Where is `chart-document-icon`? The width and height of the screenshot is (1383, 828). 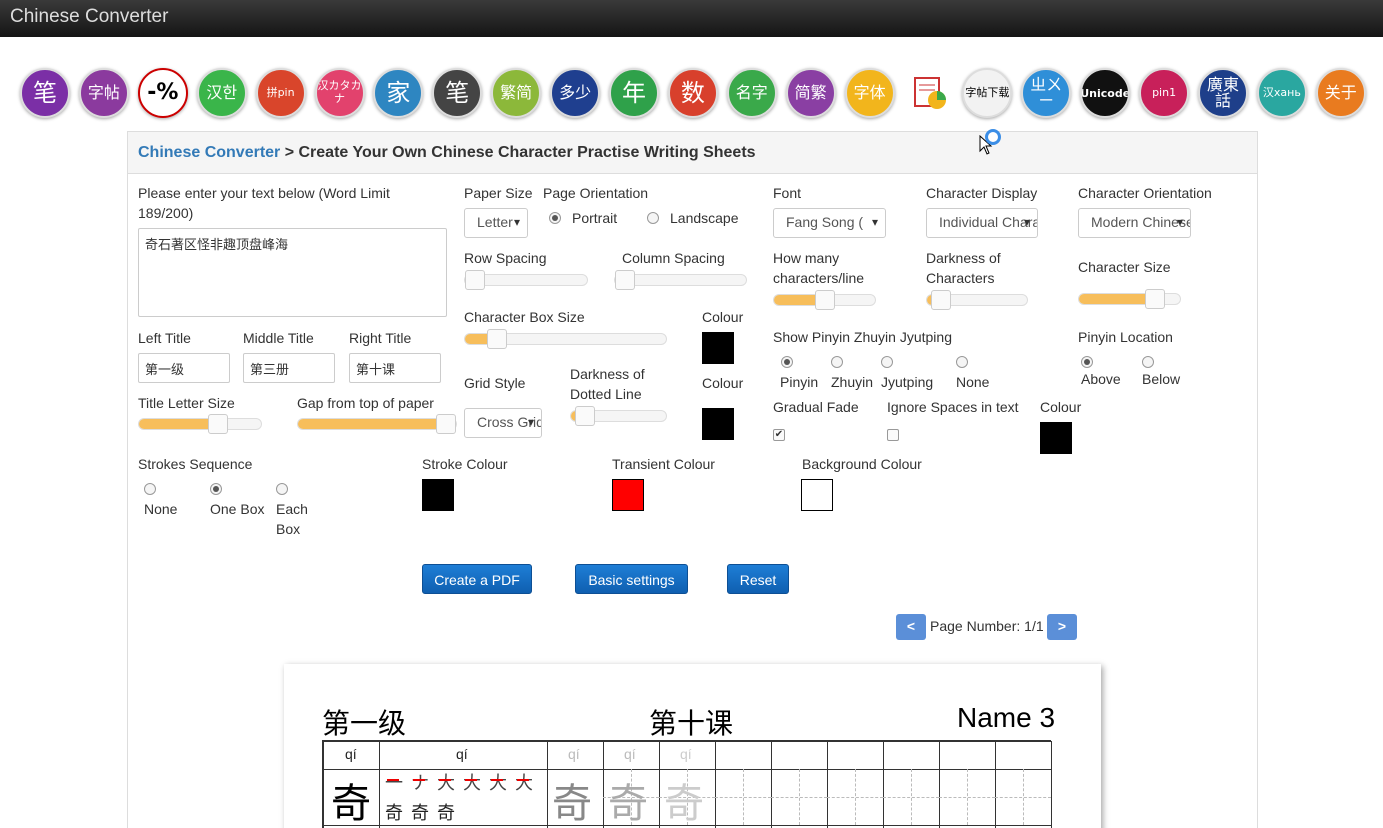
chart-document-icon is located at coordinates (929, 93).